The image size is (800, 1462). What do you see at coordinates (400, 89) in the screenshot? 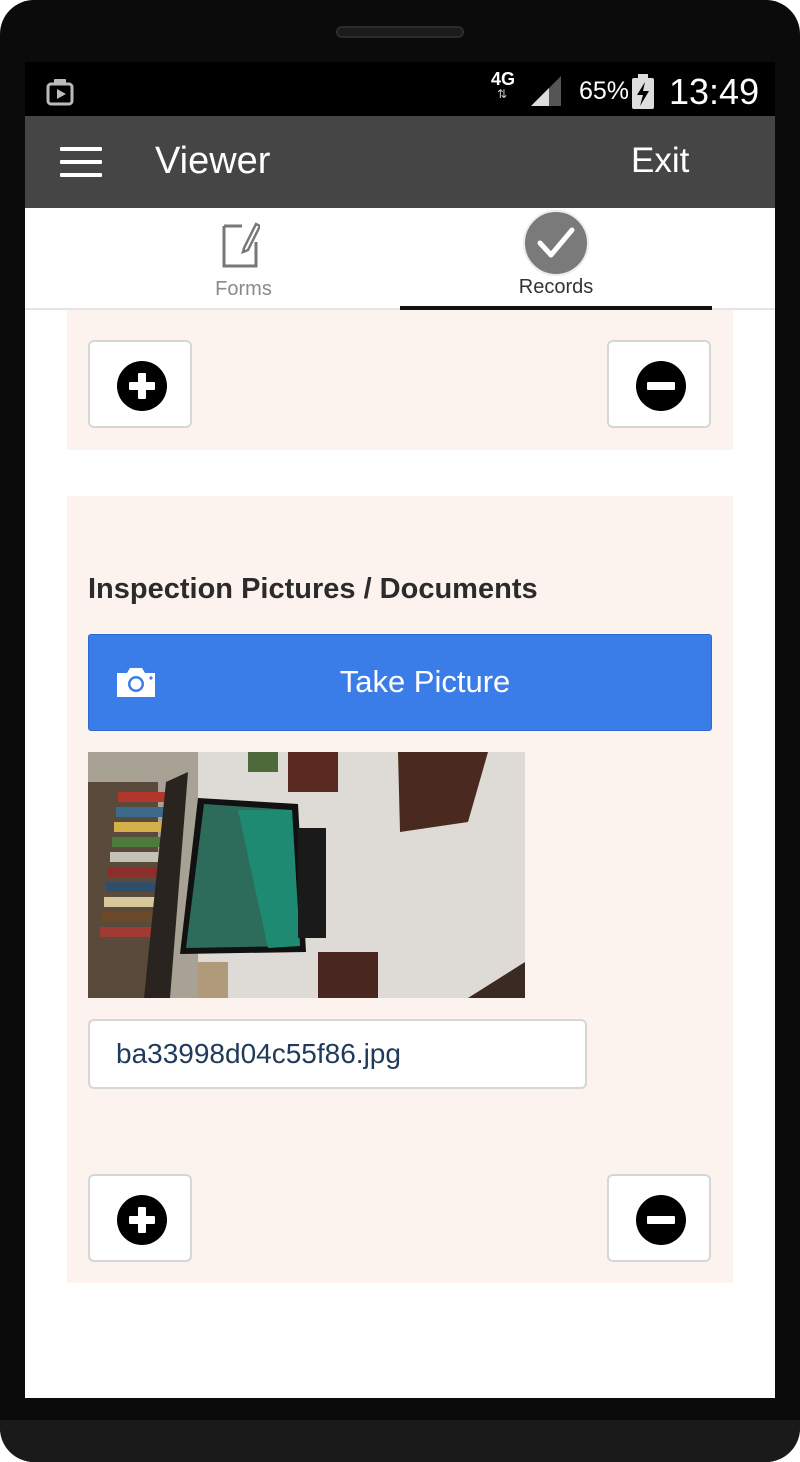
I see `status-bar: 4G ⇅ 65% 13:49` at bounding box center [400, 89].